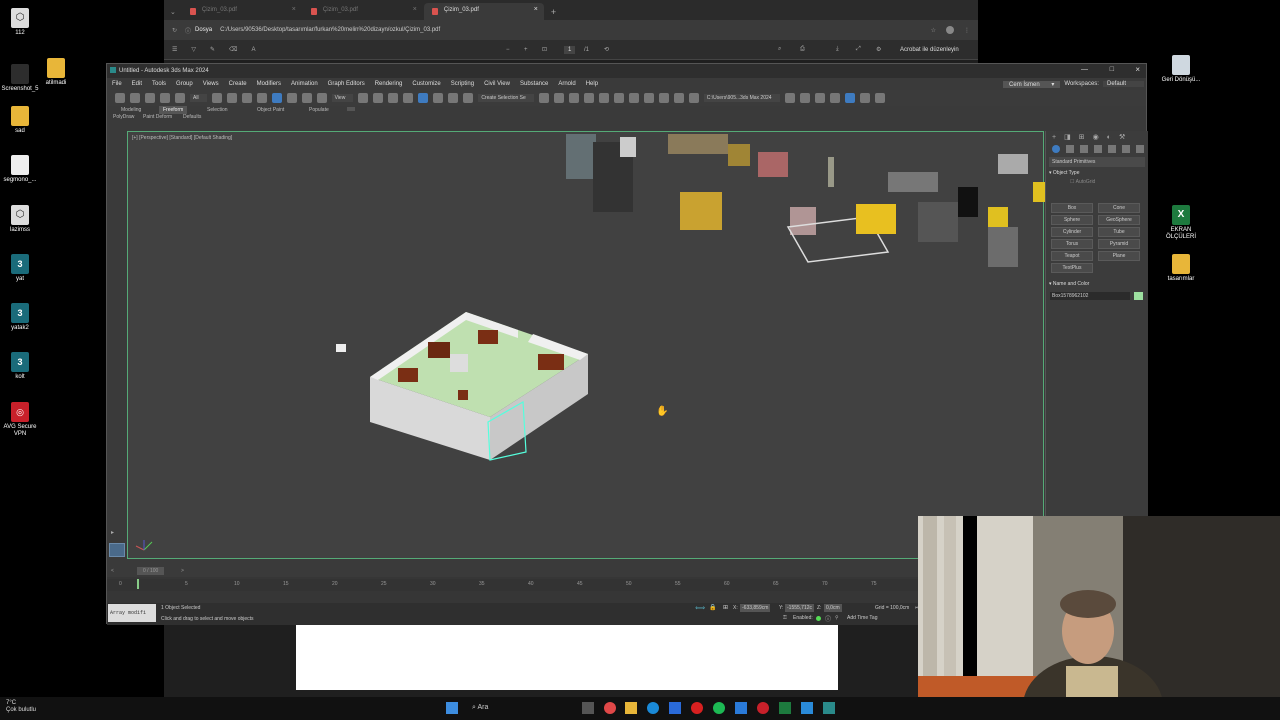 This screenshot has width=1280, height=720. Describe the element at coordinates (137, 84) in the screenshot. I see `menu-edit: Edit` at that location.